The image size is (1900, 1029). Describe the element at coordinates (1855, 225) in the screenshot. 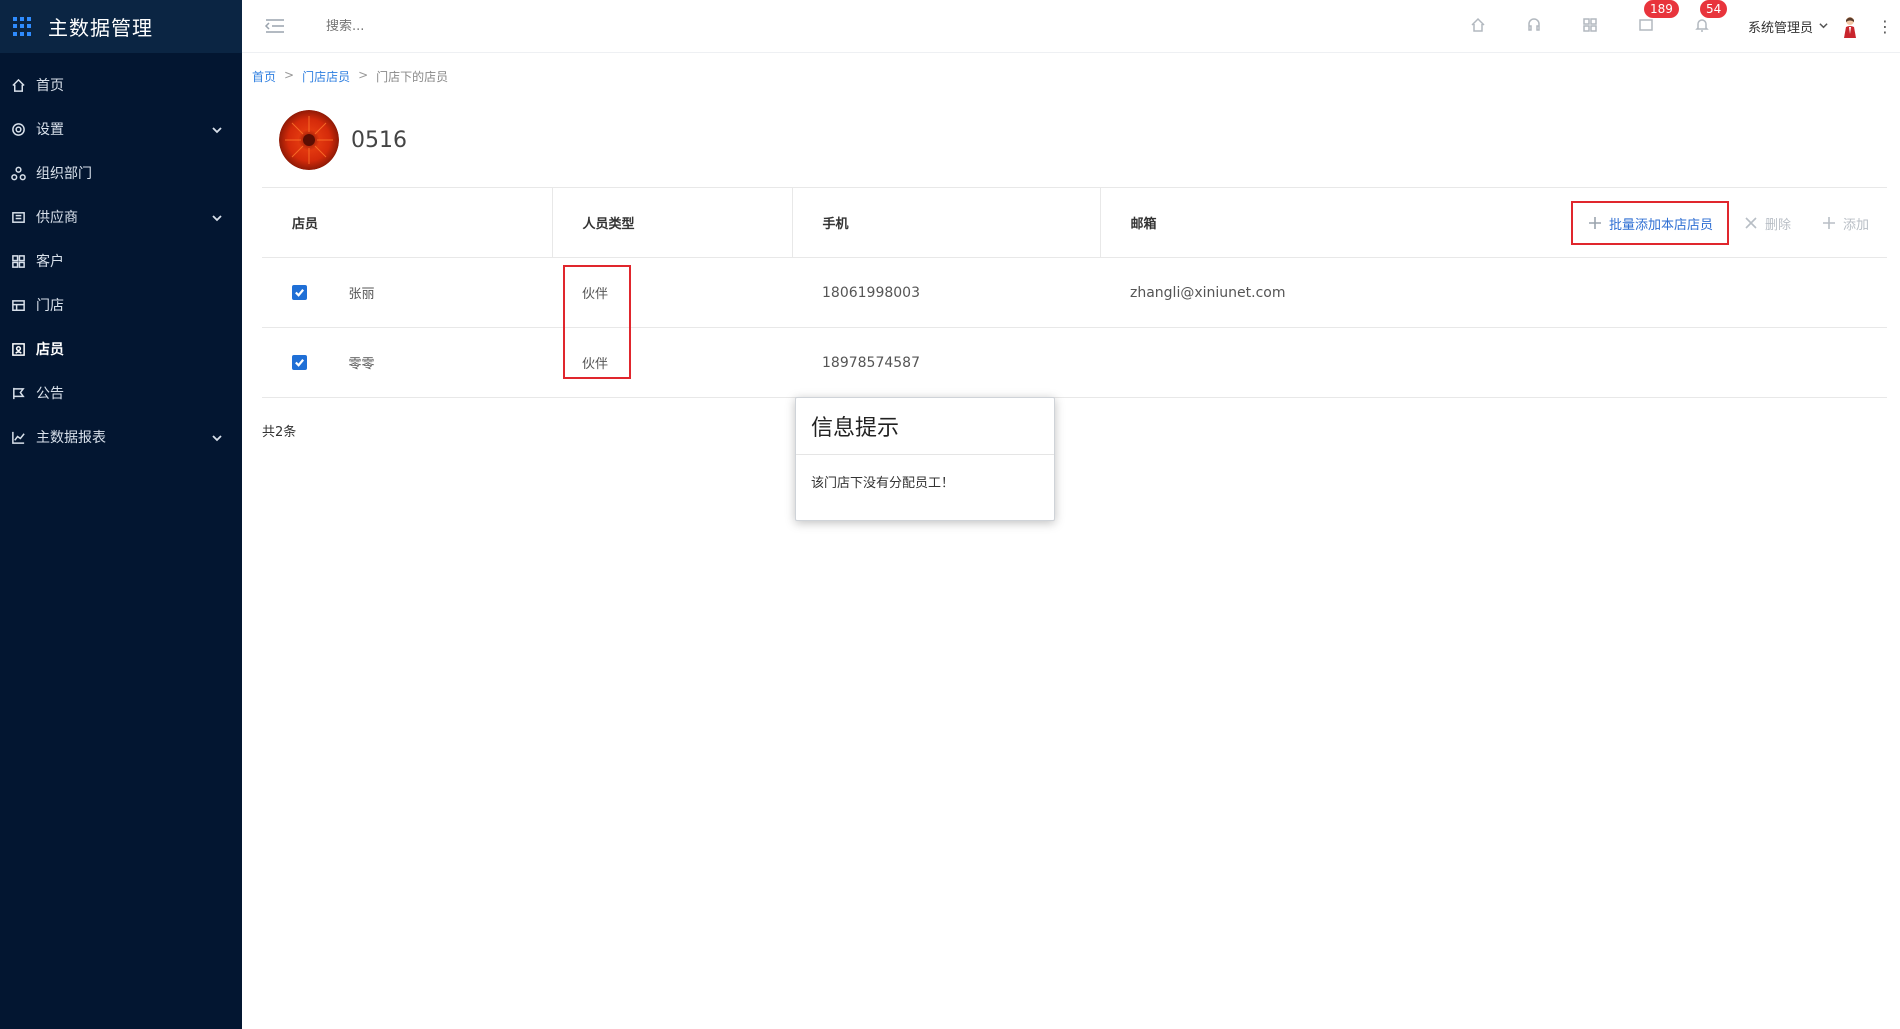

I see `add-label: 添加` at that location.